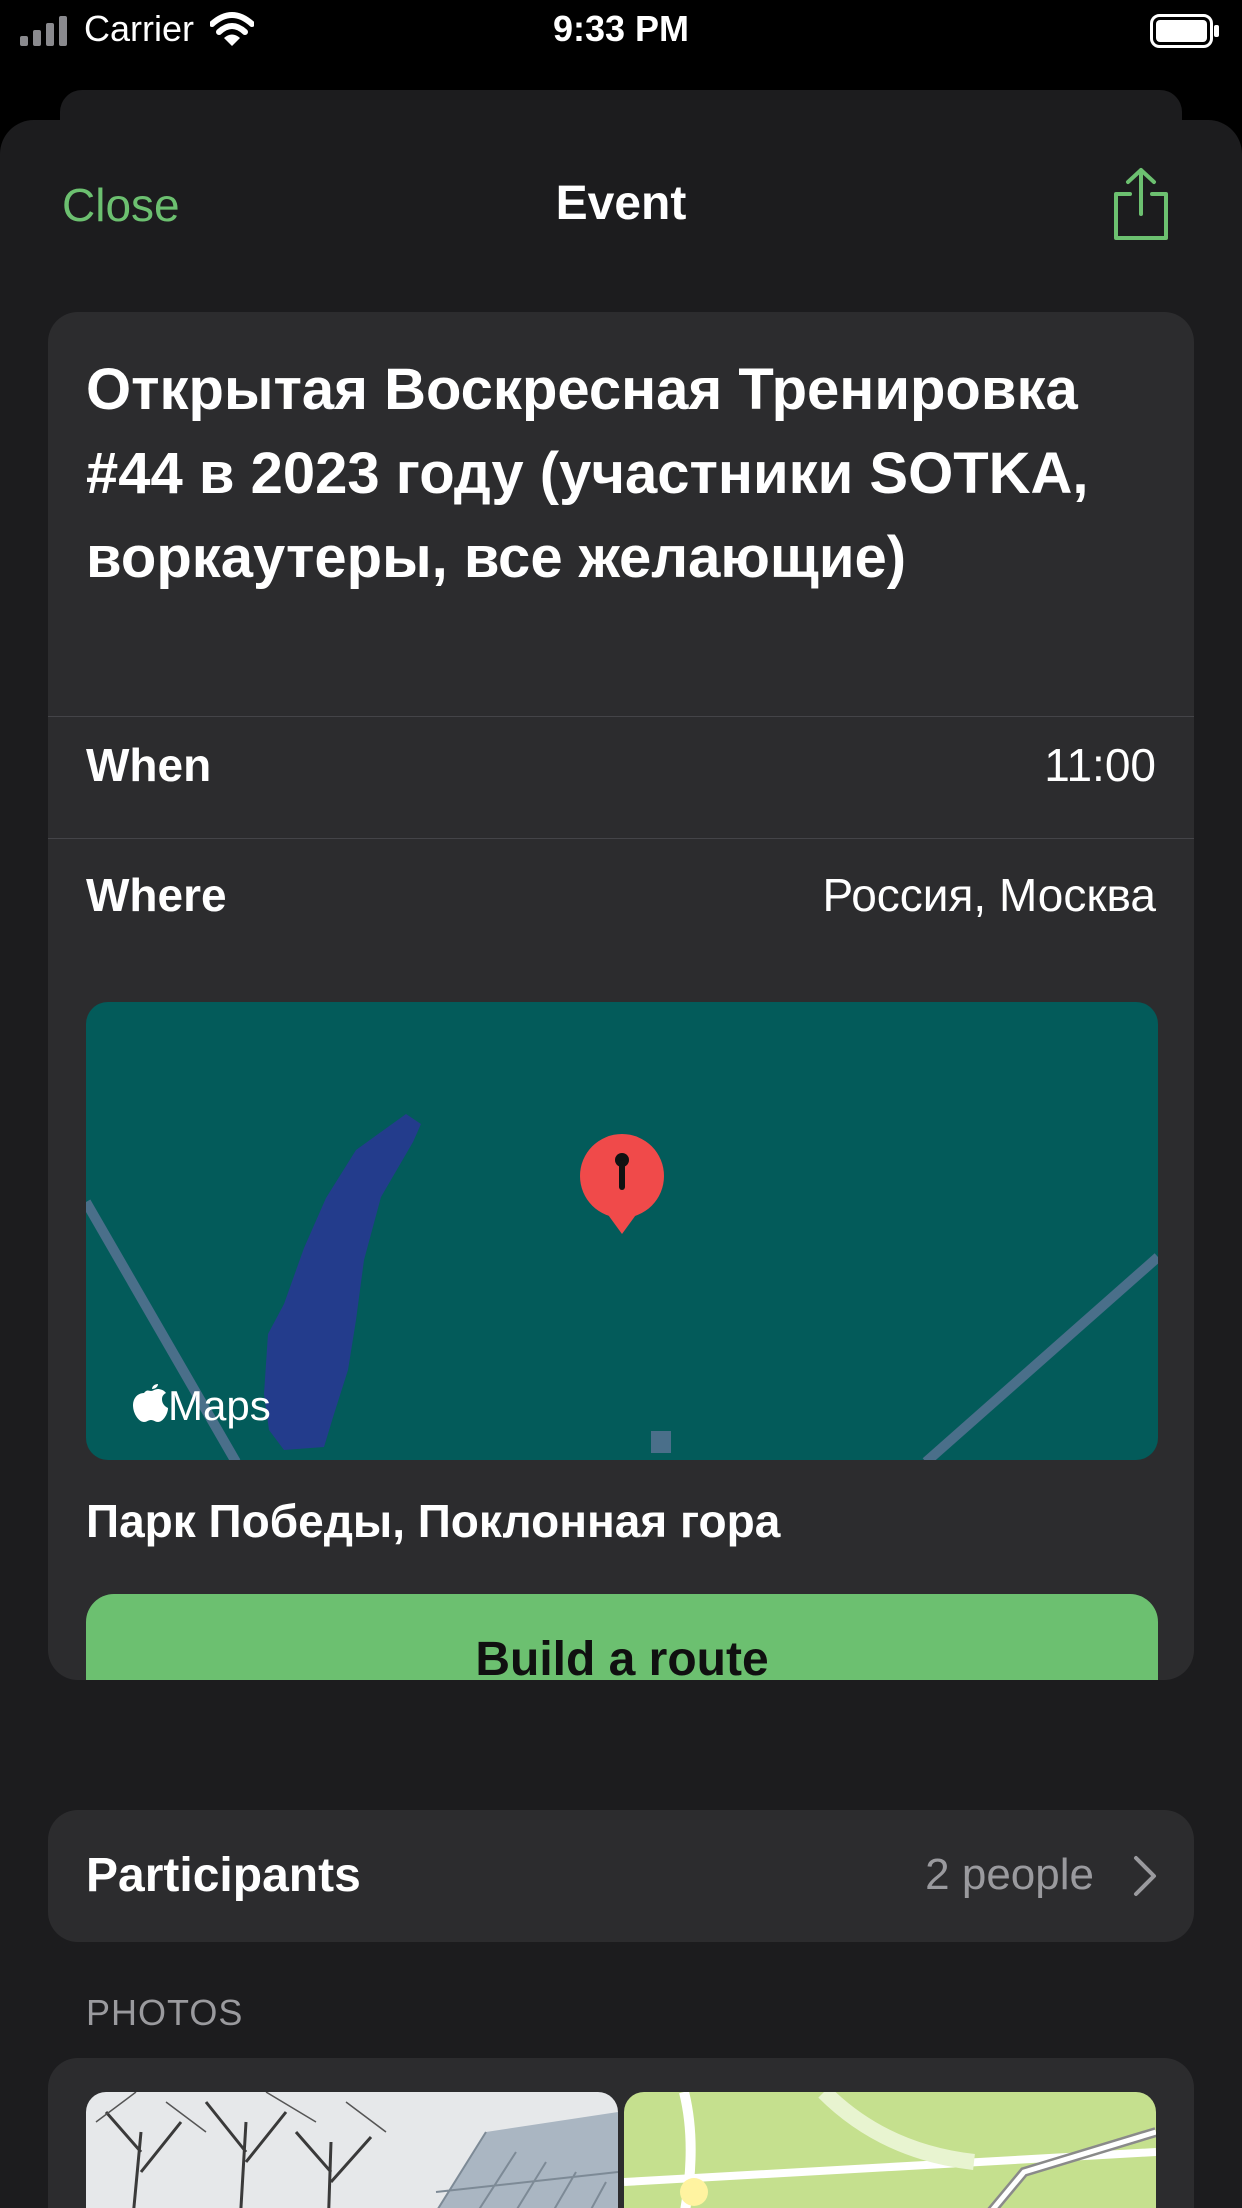 This screenshot has height=2208, width=1242. I want to click on map-pin-icon, so click(622, 1184).